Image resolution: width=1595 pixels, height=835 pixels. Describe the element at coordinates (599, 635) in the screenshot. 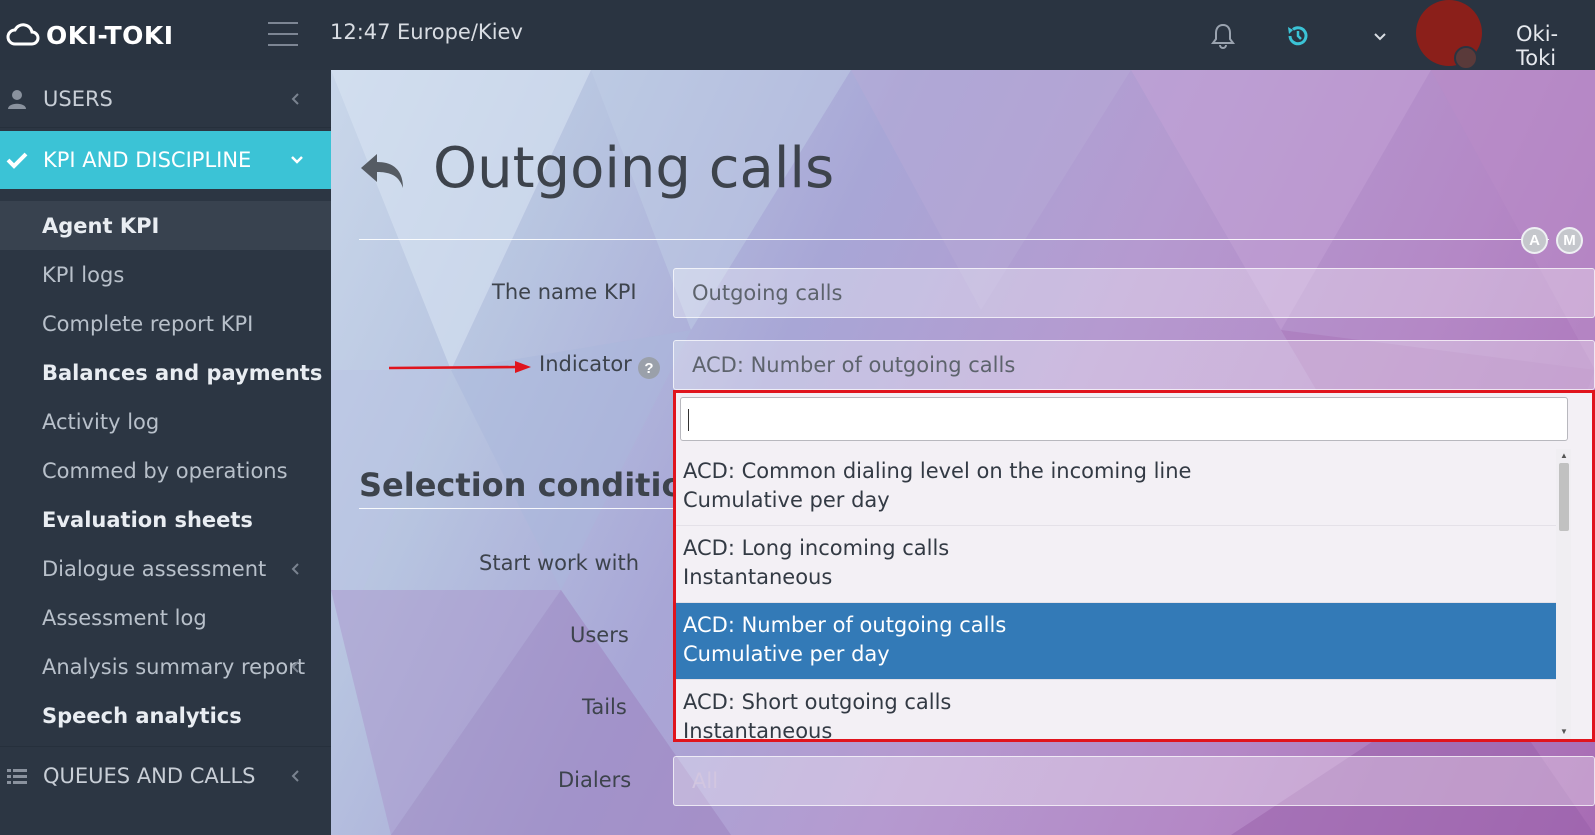

I see `users-label: Users` at that location.